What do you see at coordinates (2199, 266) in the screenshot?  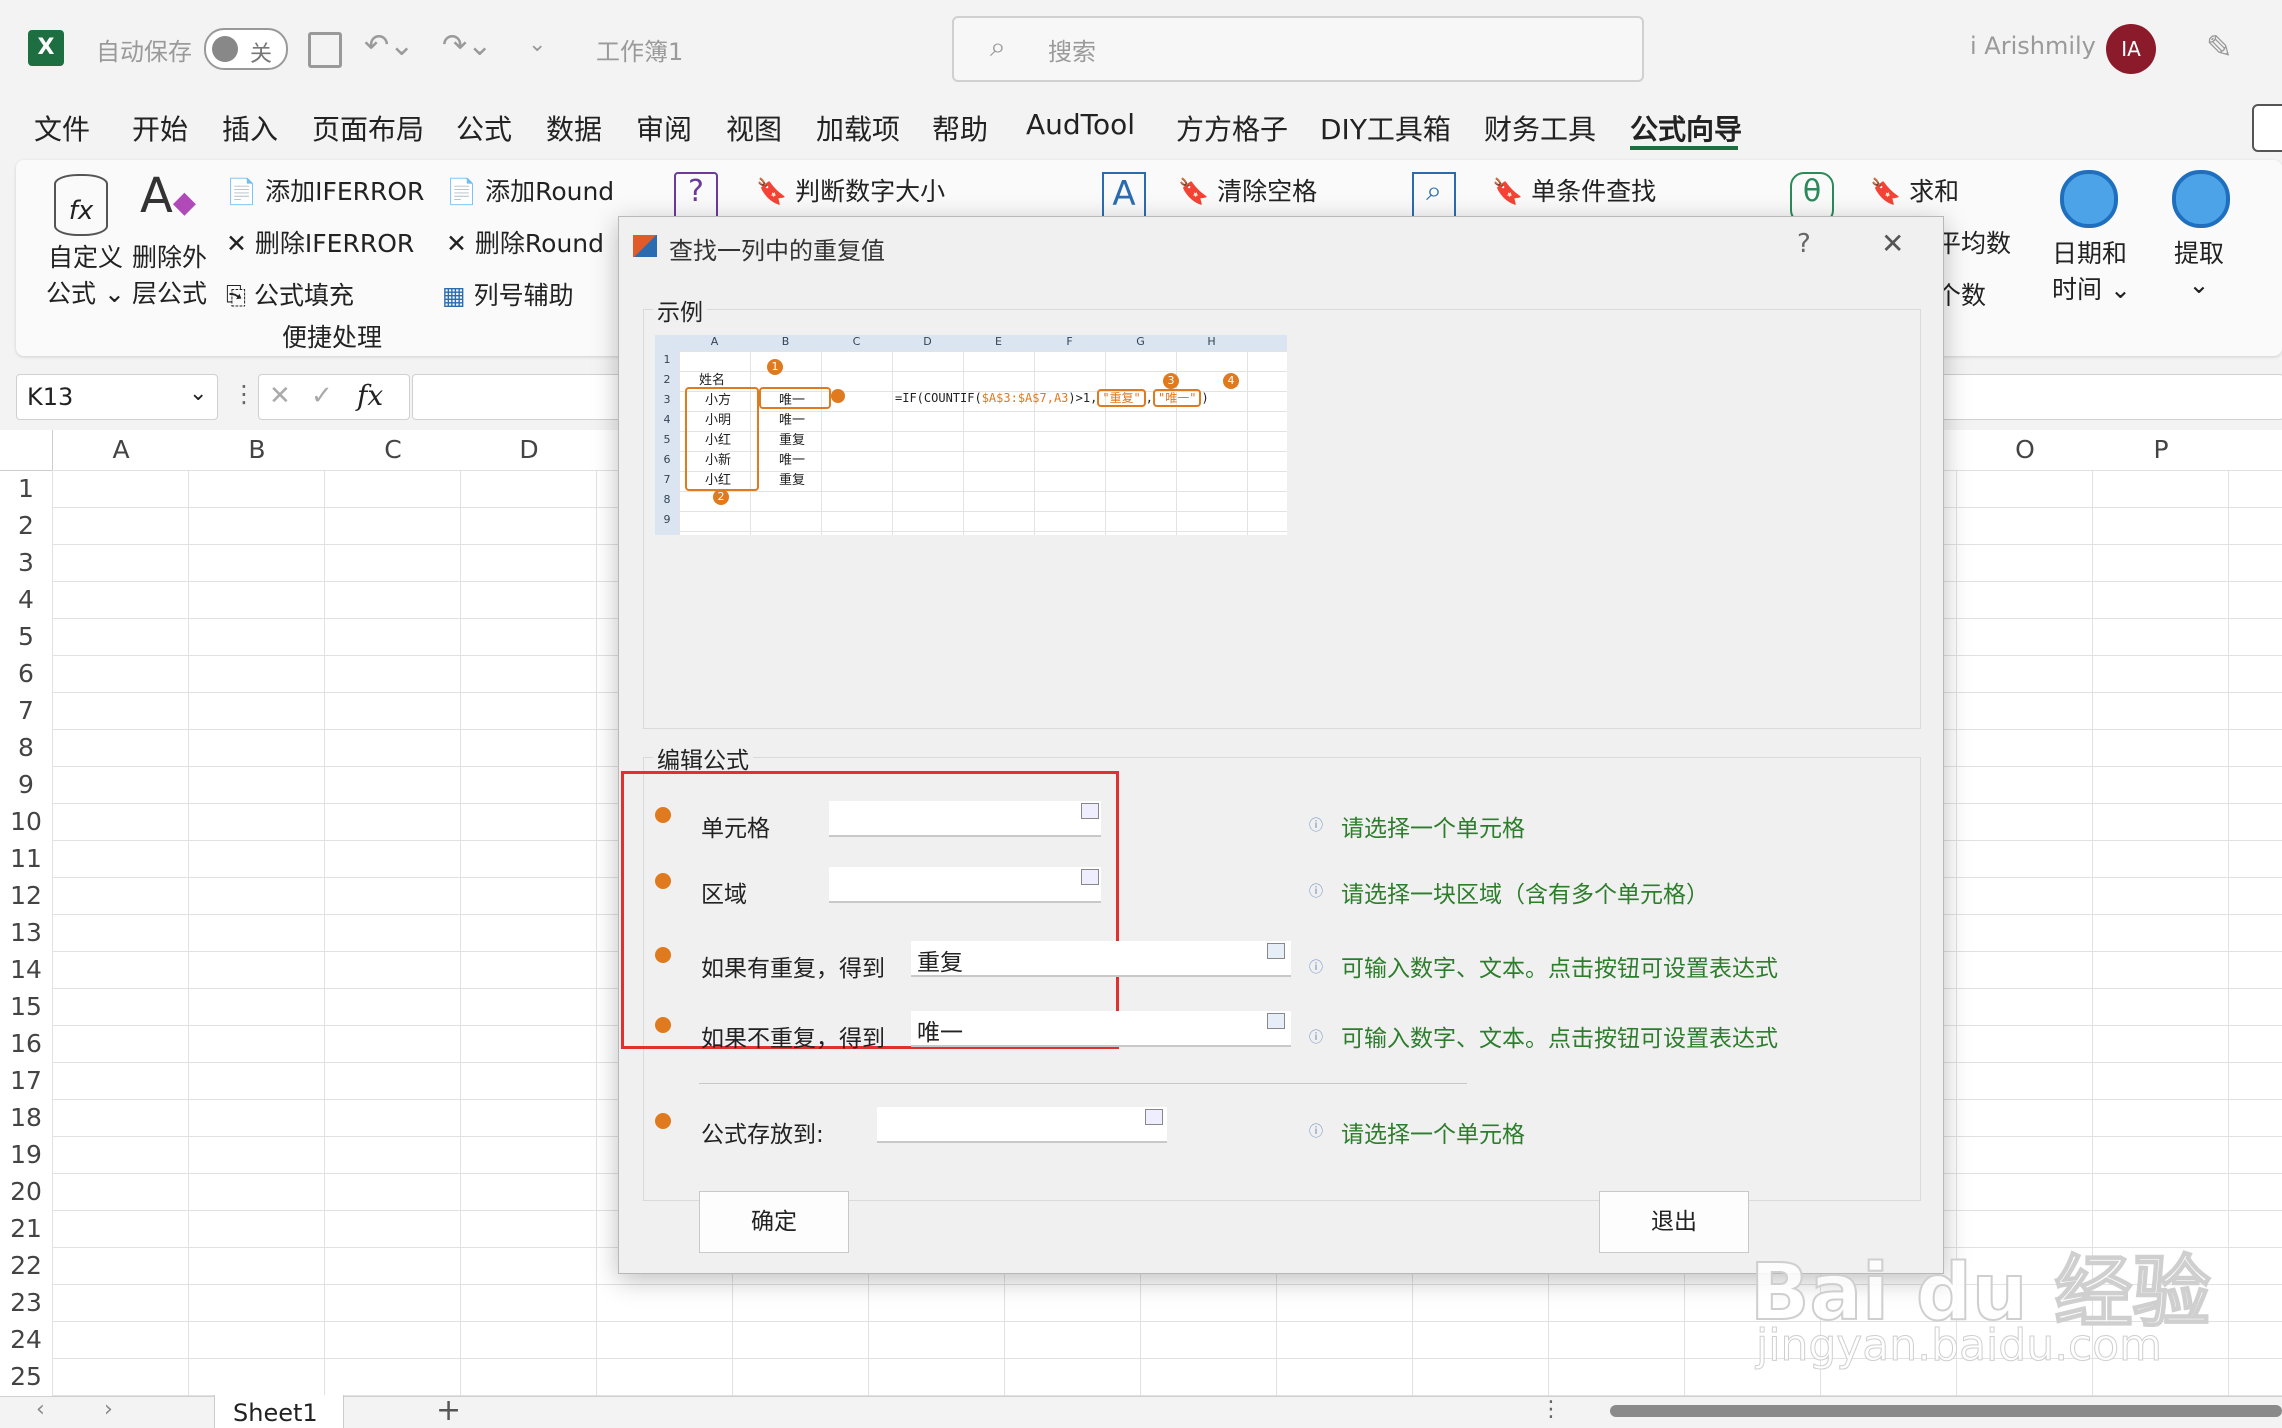 I see `extract-label: 提取 ⌄` at bounding box center [2199, 266].